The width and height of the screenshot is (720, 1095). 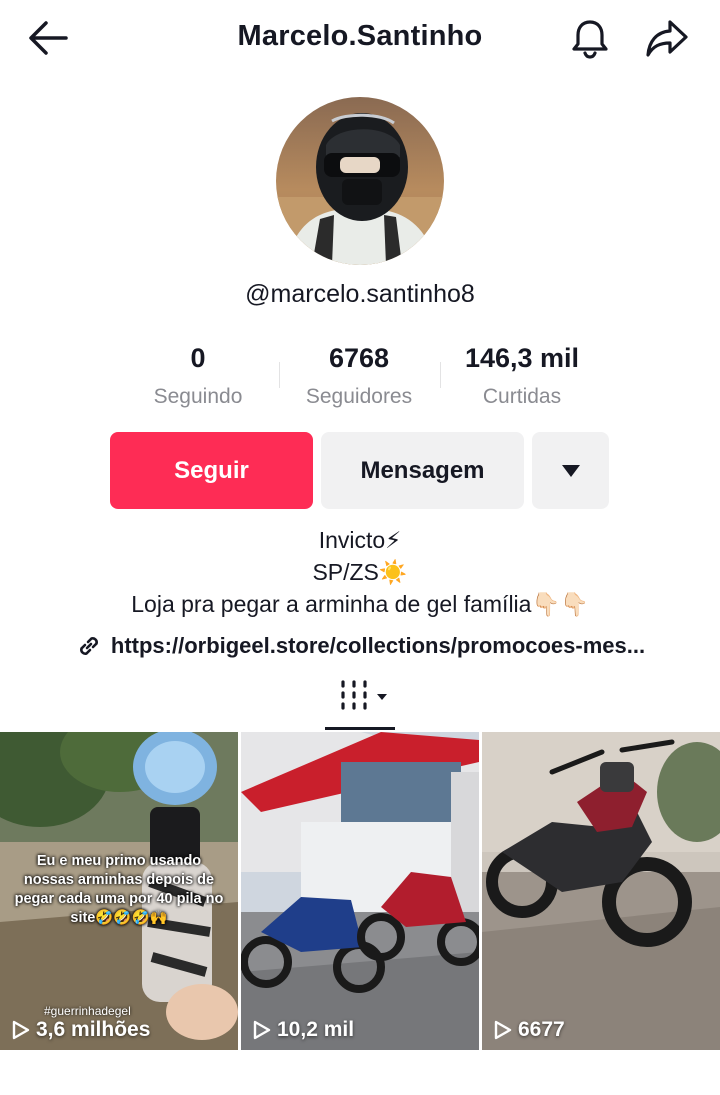 What do you see at coordinates (422, 470) in the screenshot?
I see `message-button: Mensagem` at bounding box center [422, 470].